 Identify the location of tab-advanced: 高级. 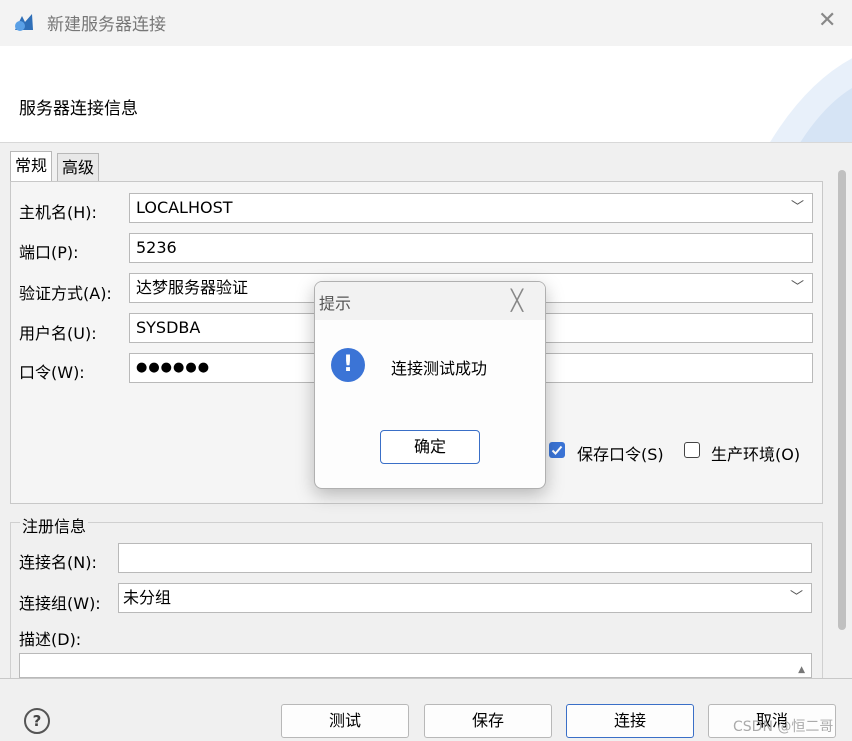
(78, 167).